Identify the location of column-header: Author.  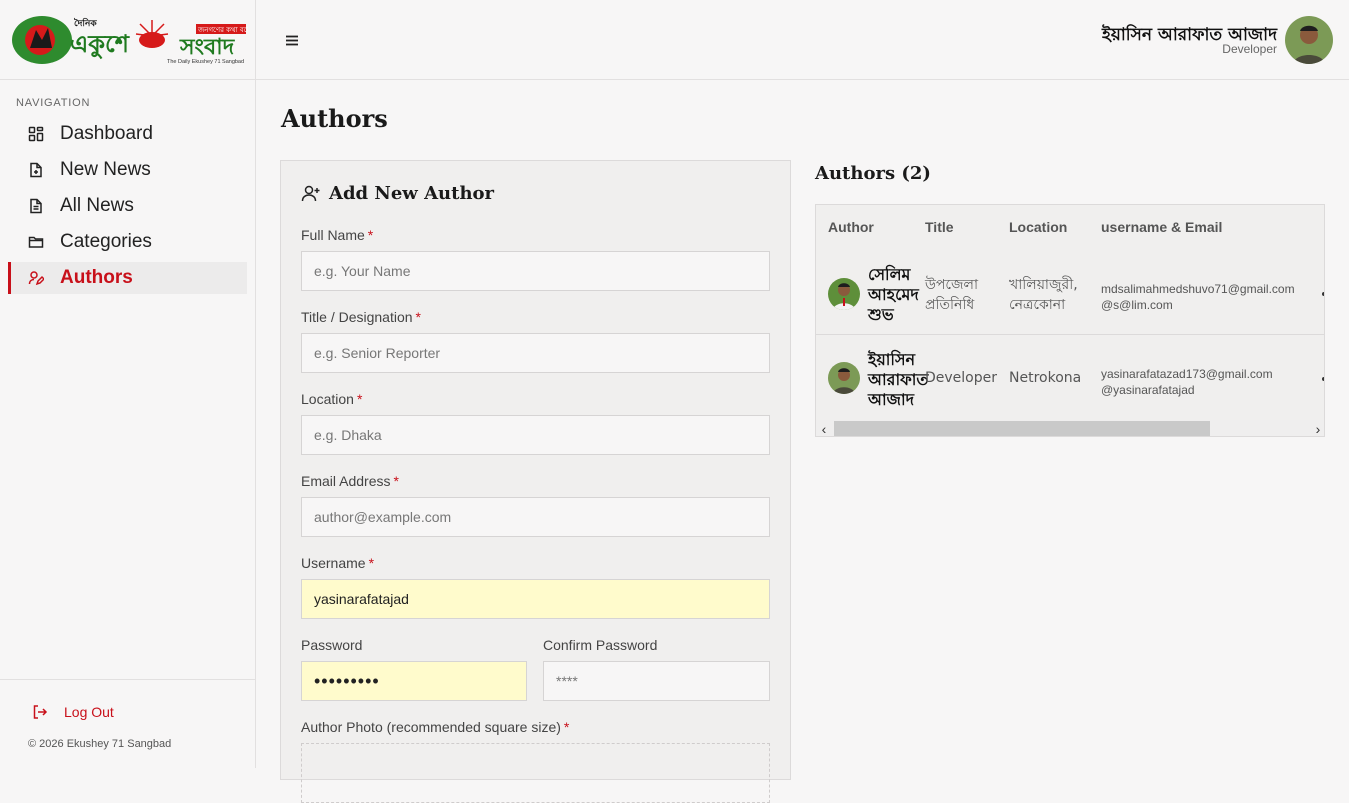
(851, 227).